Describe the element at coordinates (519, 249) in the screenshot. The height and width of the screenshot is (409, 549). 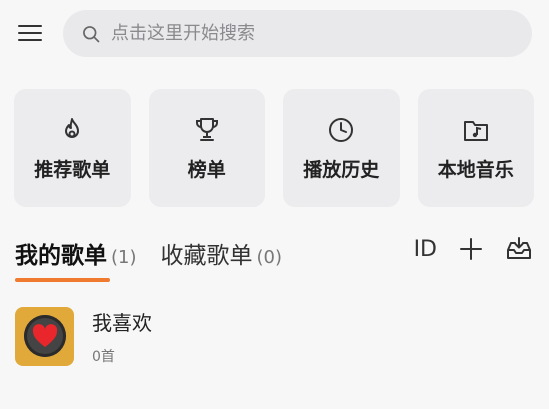
I see `import-inbox-icon` at that location.